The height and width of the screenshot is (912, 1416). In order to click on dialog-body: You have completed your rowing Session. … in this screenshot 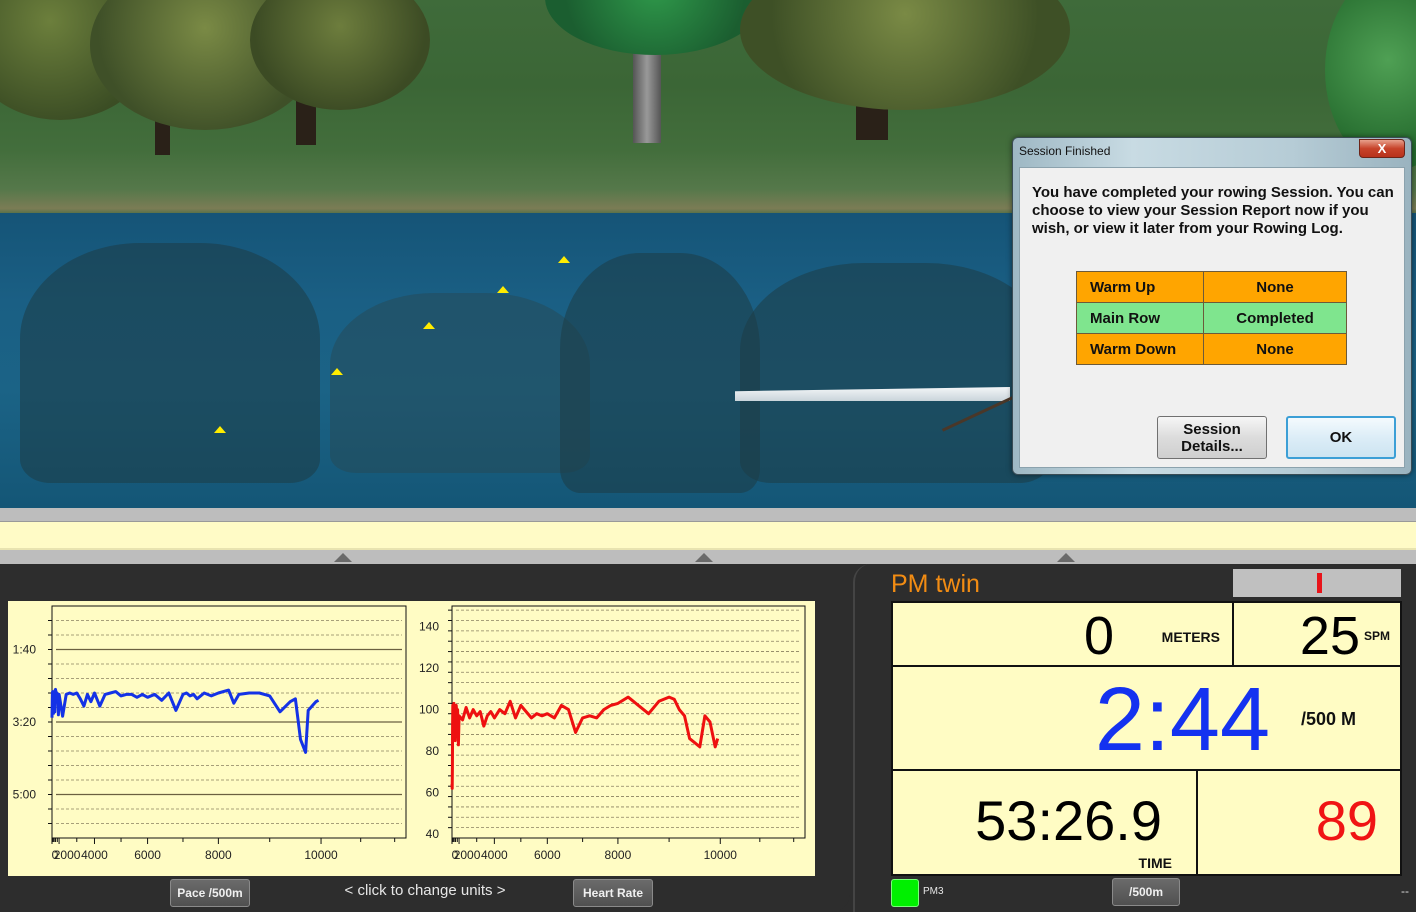, I will do `click(1212, 317)`.